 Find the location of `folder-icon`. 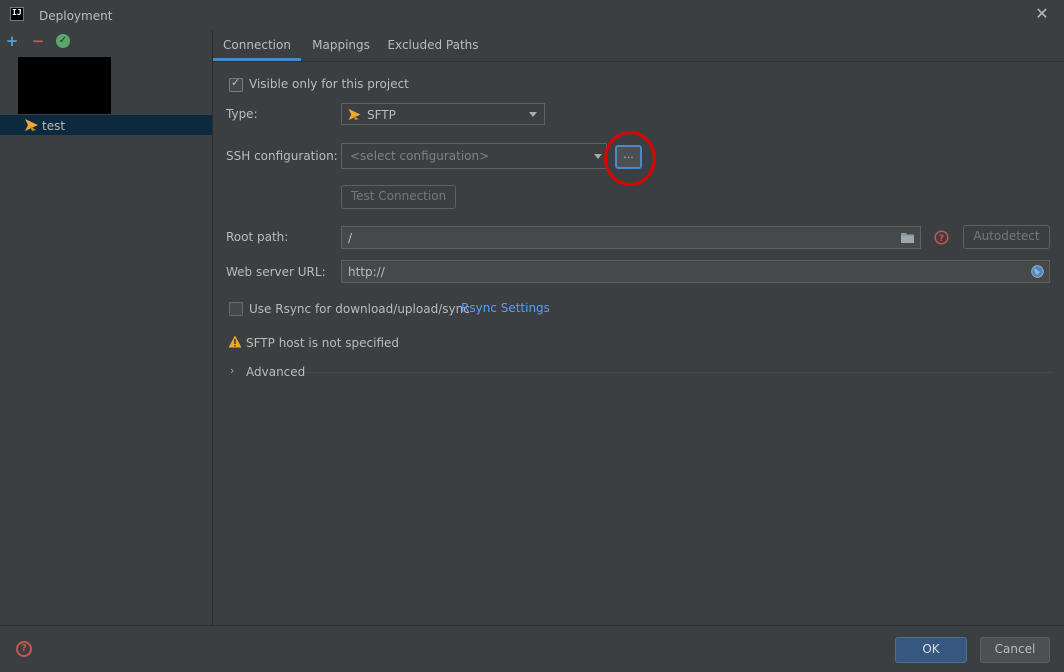

folder-icon is located at coordinates (907, 237).